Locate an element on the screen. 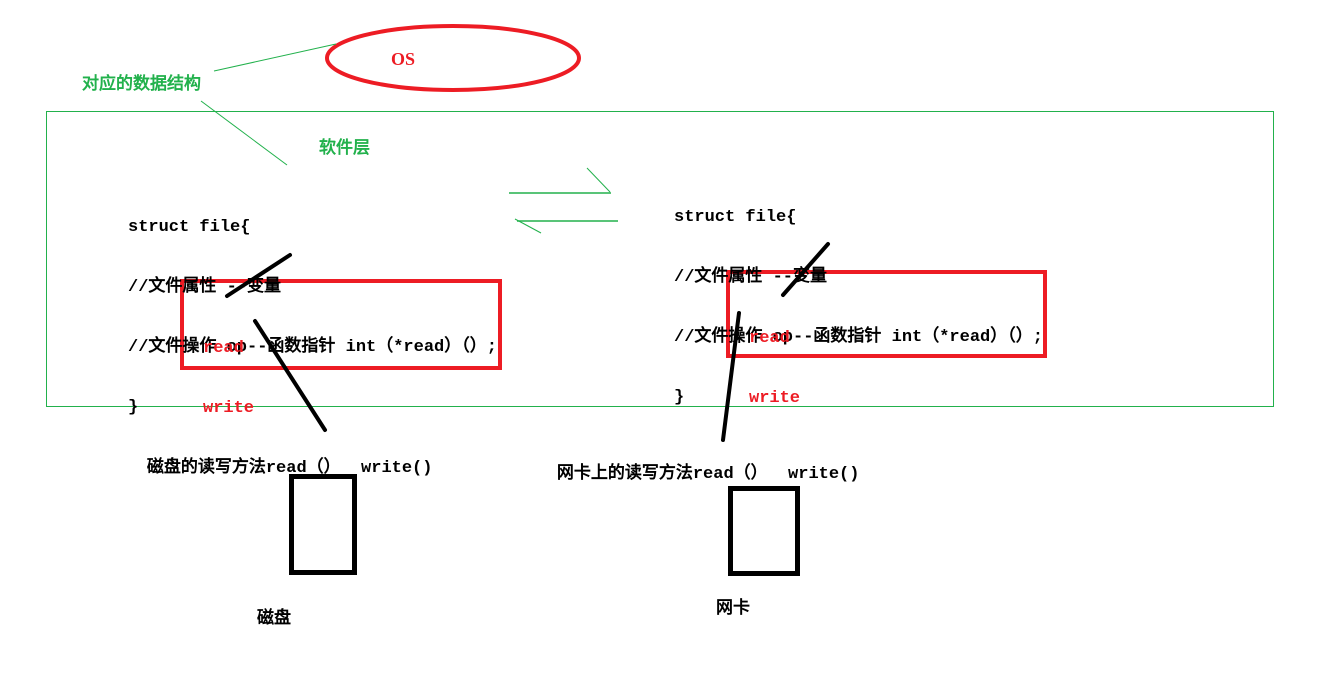 This screenshot has height=673, width=1330. disk-method-prefix: 磁盘的读写方法 is located at coordinates (206, 467).